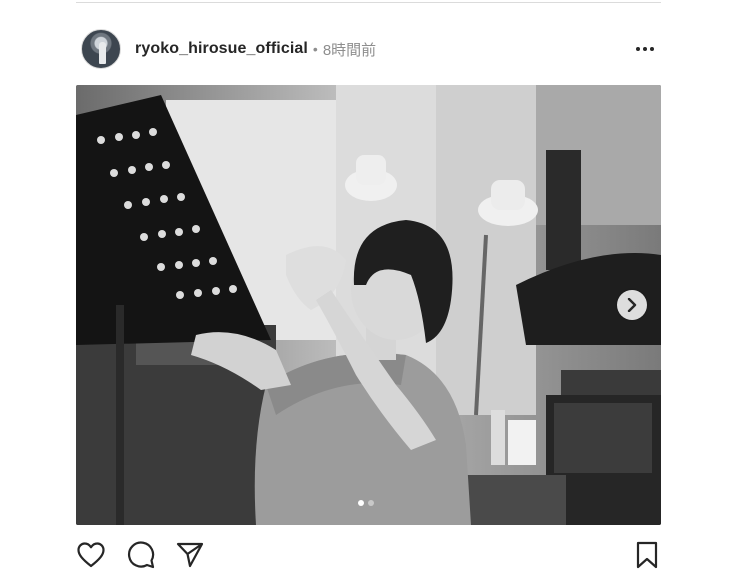  Describe the element at coordinates (101, 49) in the screenshot. I see `avatar` at that location.